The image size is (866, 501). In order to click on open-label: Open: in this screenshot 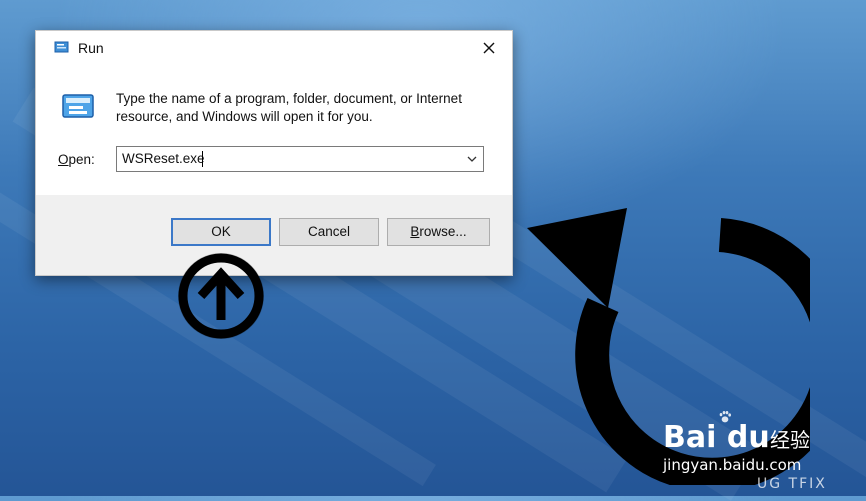, I will do `click(76, 159)`.